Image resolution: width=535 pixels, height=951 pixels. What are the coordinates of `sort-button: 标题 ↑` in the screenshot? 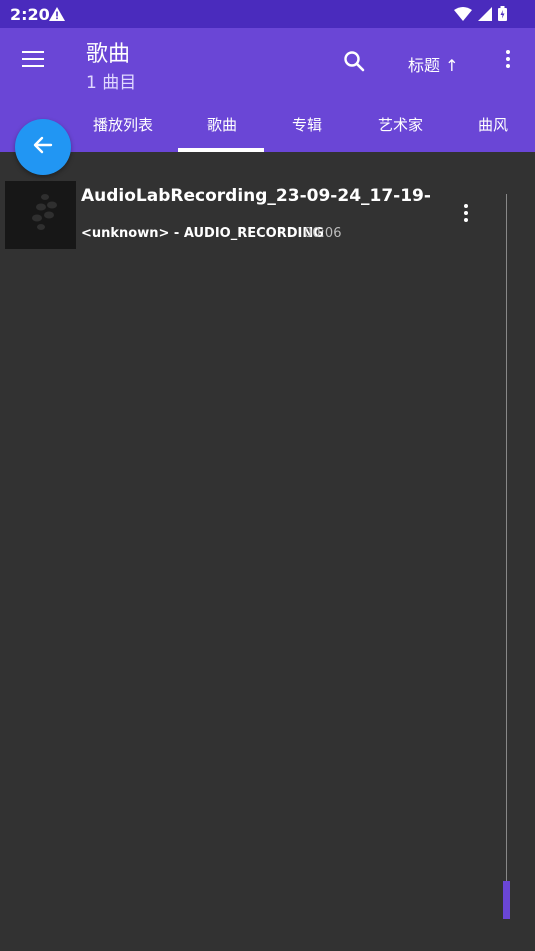 It's located at (433, 64).